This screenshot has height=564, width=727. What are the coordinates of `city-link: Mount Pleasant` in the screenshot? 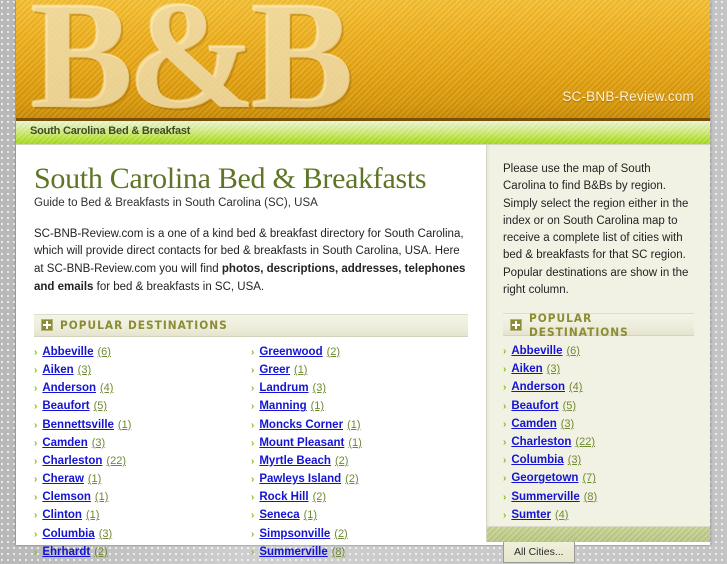 It's located at (301, 443).